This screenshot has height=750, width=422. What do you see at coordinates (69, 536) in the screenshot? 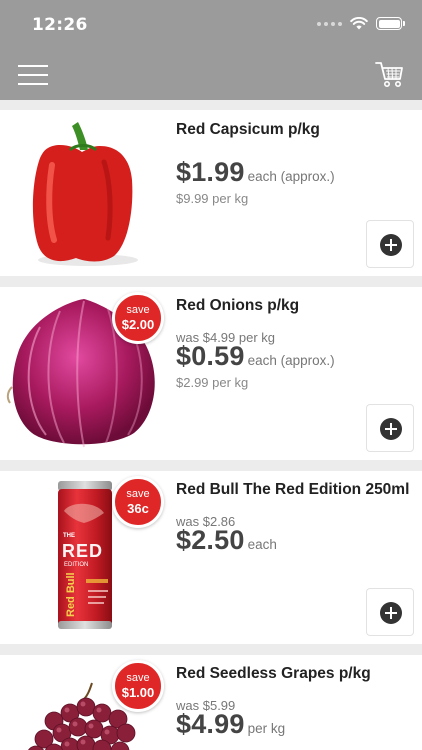
I see `can-text-the: THE` at bounding box center [69, 536].